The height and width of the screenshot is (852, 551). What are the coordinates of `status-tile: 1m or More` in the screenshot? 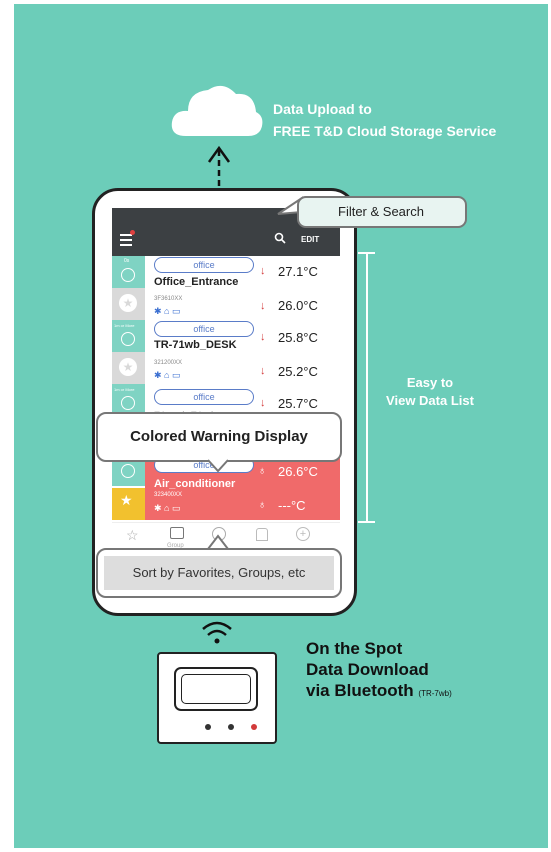 It's located at (128, 336).